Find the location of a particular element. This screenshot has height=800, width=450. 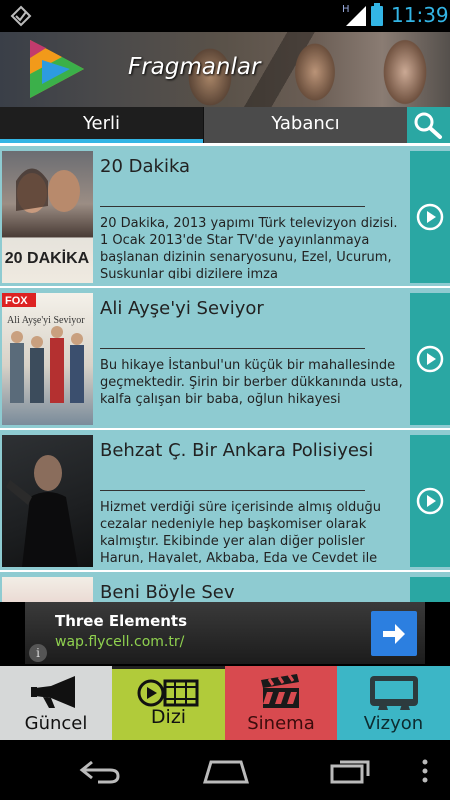

app-header: Fragmanlar is located at coordinates (225, 69).